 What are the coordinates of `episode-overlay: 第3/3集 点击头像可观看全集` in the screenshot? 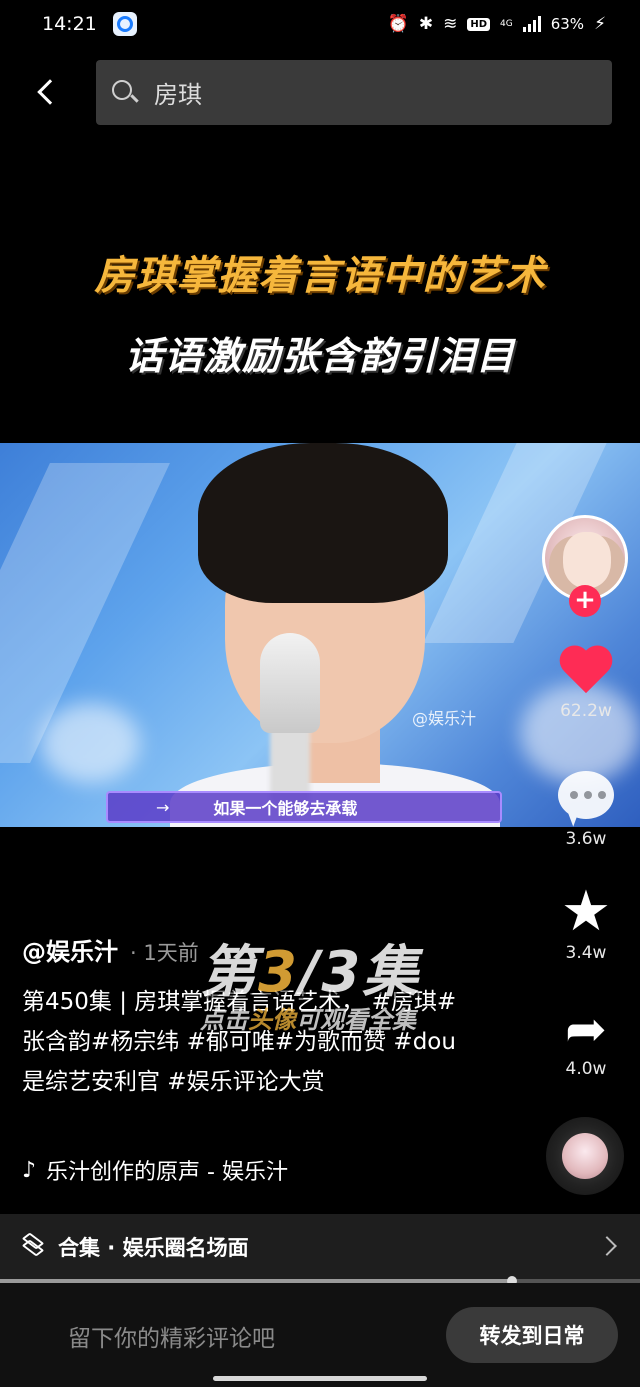 It's located at (330, 981).